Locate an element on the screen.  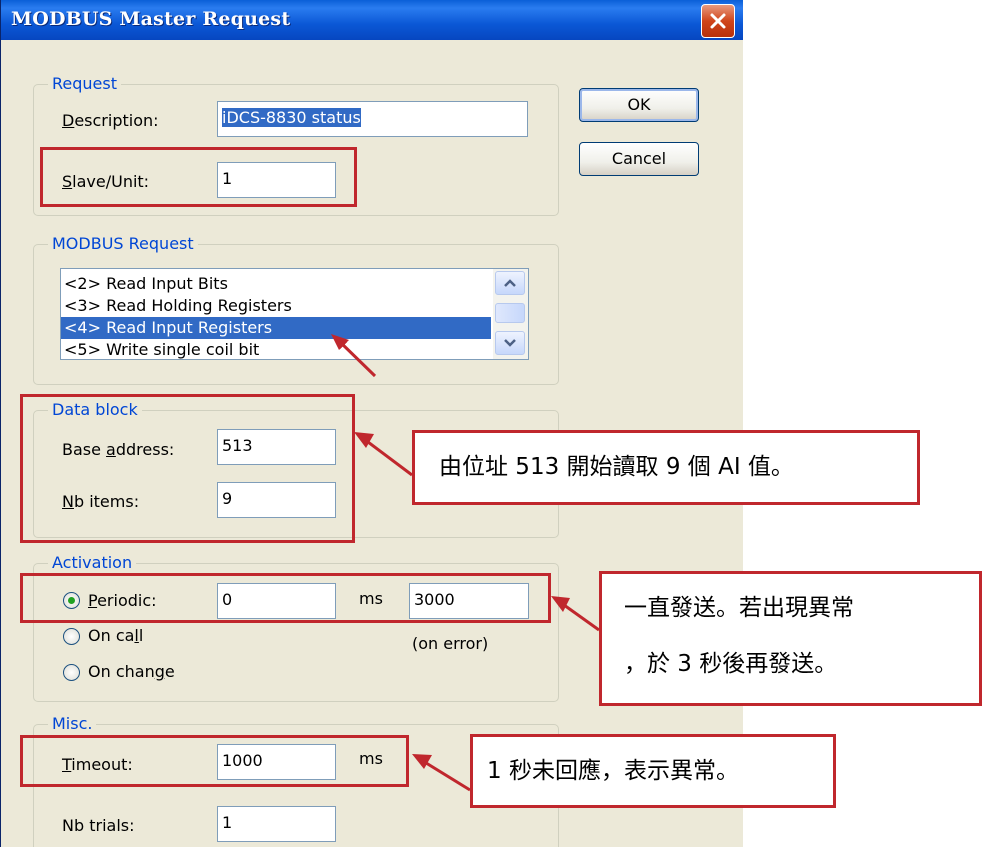
annotation-arrows is located at coordinates (465, 563).